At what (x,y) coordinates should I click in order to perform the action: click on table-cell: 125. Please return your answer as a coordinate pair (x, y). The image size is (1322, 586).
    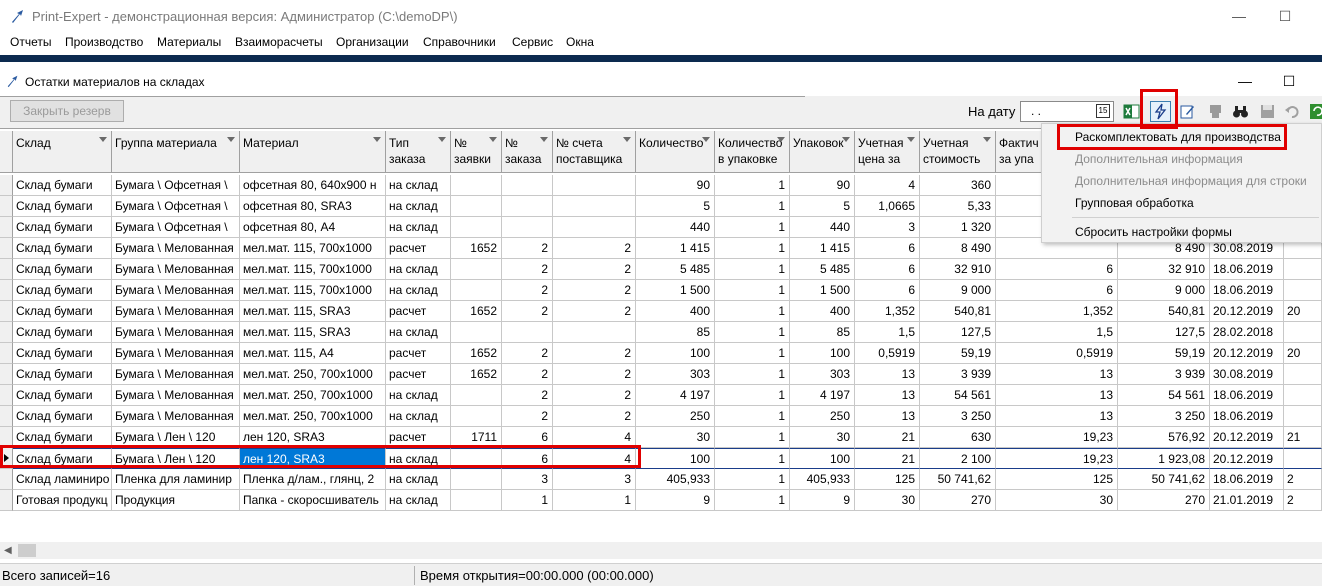
    Looking at the image, I should click on (887, 479).